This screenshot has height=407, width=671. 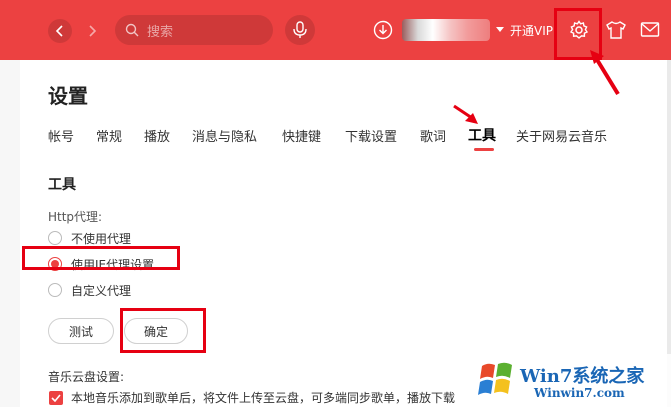 I want to click on tab-lyrics: 歌词, so click(x=433, y=135).